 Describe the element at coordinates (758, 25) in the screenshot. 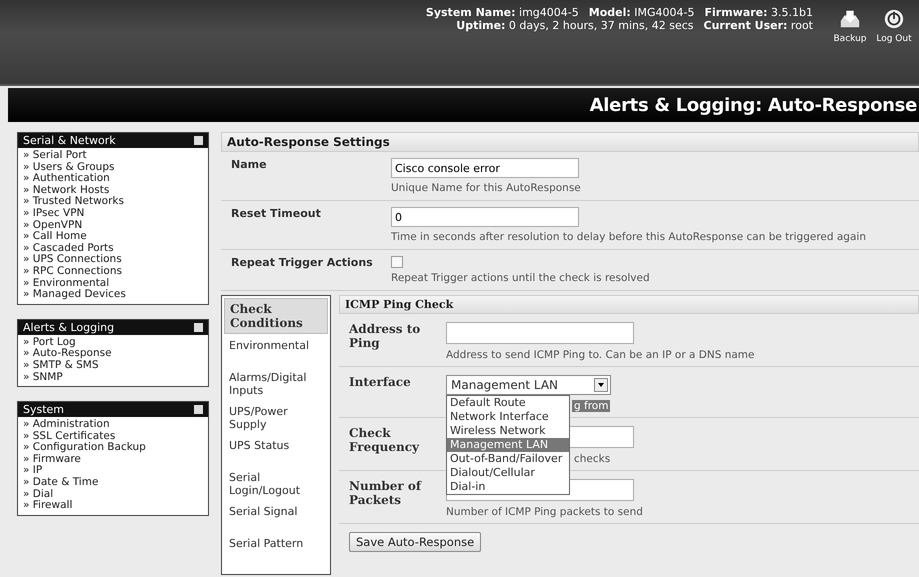

I see `system-info: Current User: root` at that location.